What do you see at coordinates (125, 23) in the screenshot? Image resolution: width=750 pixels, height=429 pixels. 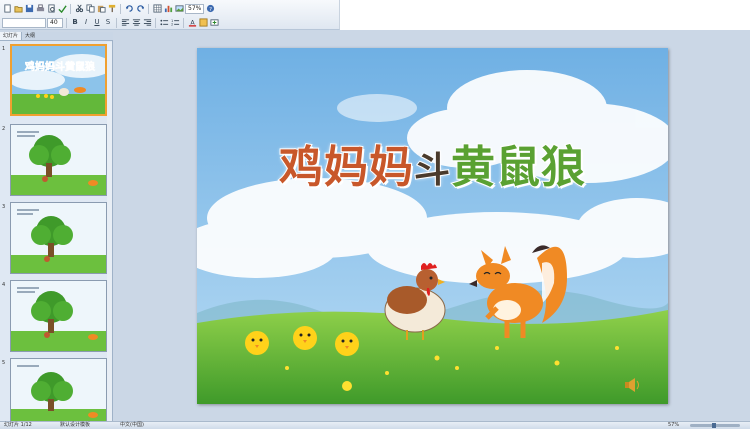 I see `align-left-icon` at bounding box center [125, 23].